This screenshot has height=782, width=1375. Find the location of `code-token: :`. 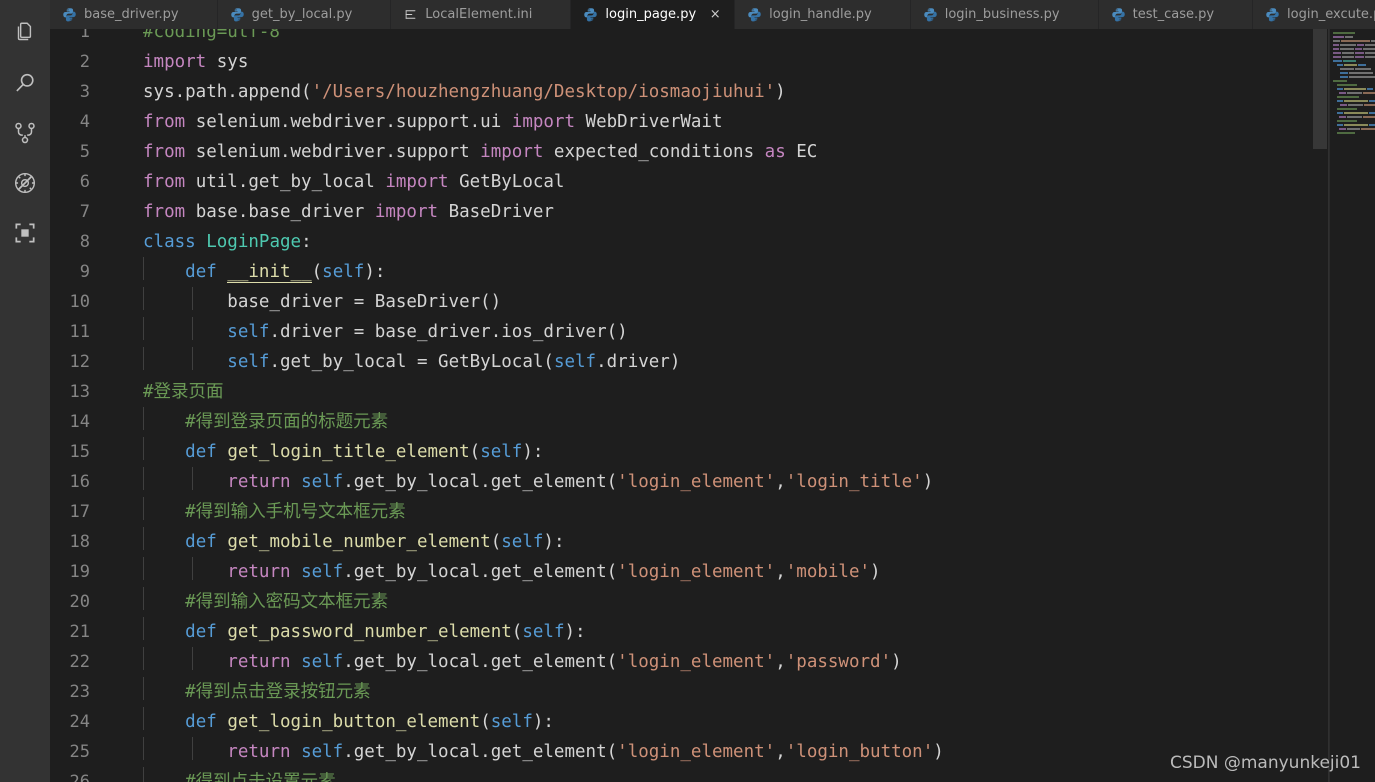

code-token: : is located at coordinates (306, 242).